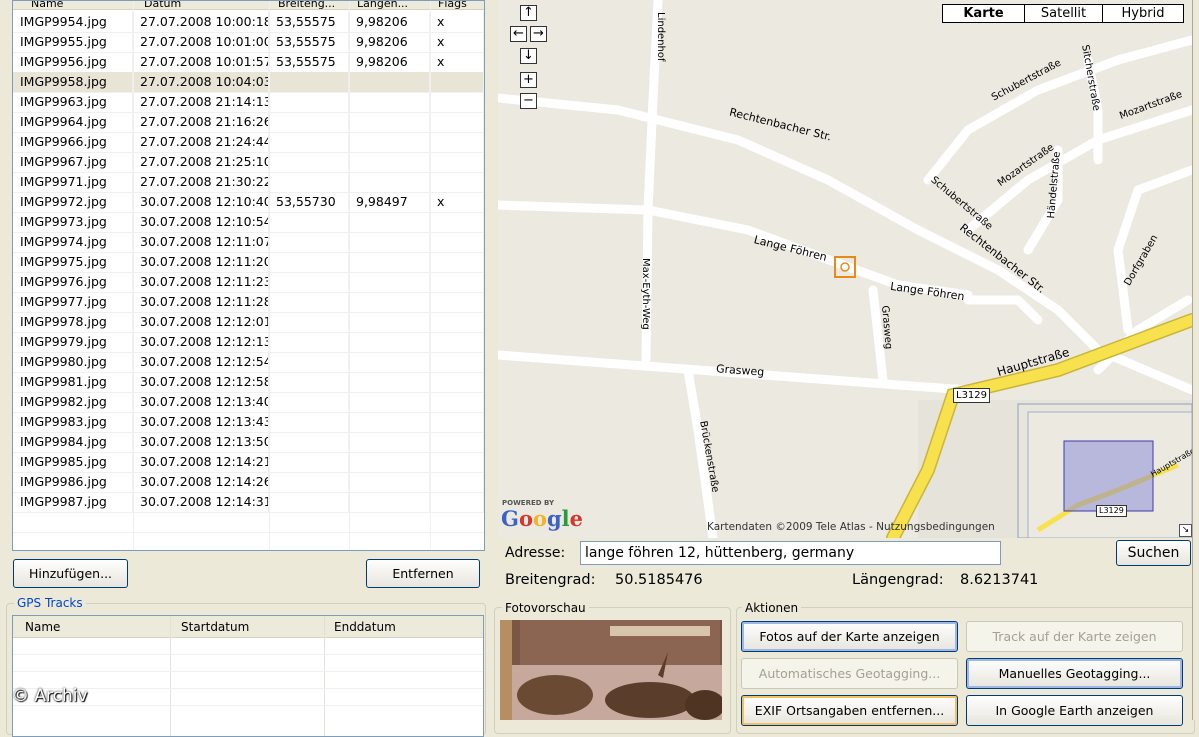 This screenshot has height=737, width=1199. I want to click on table-row: IMGP9980.jpg 30.07.2008 12:12:54, so click(248, 362).